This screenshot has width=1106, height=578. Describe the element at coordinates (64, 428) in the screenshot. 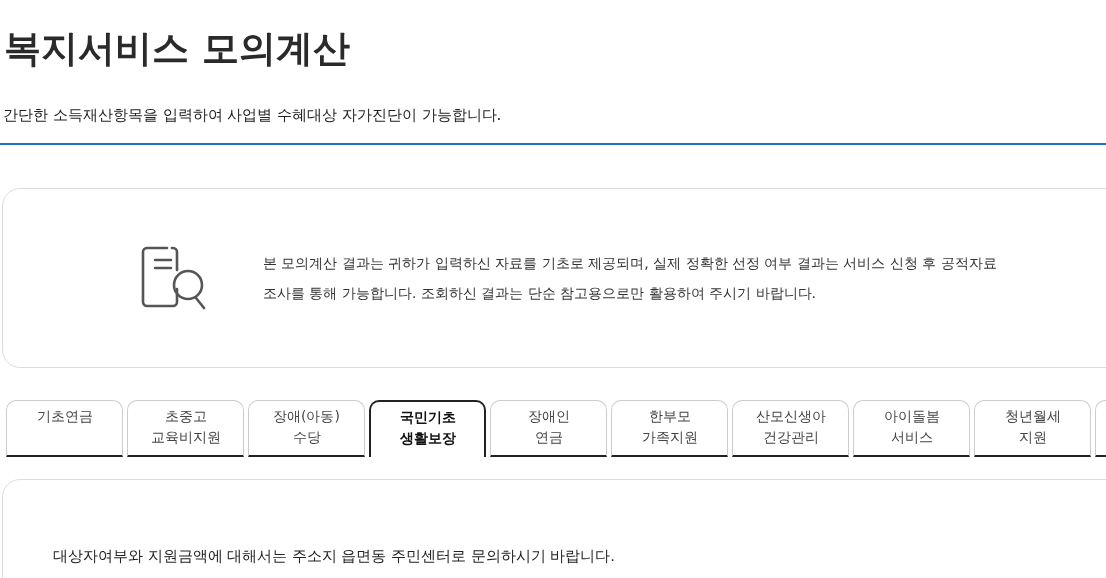

I see `tab: 기초연금` at that location.